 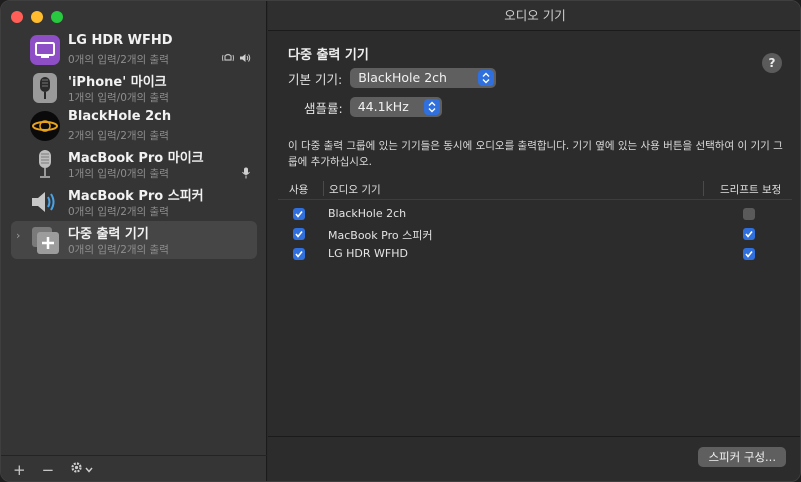 I want to click on minimize-window-button, so click(x=37, y=17).